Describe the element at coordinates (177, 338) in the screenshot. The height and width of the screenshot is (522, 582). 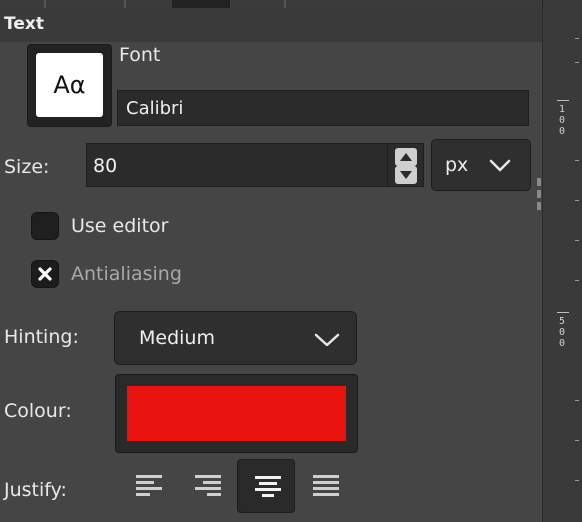
I see `hinting-value: Medium` at that location.